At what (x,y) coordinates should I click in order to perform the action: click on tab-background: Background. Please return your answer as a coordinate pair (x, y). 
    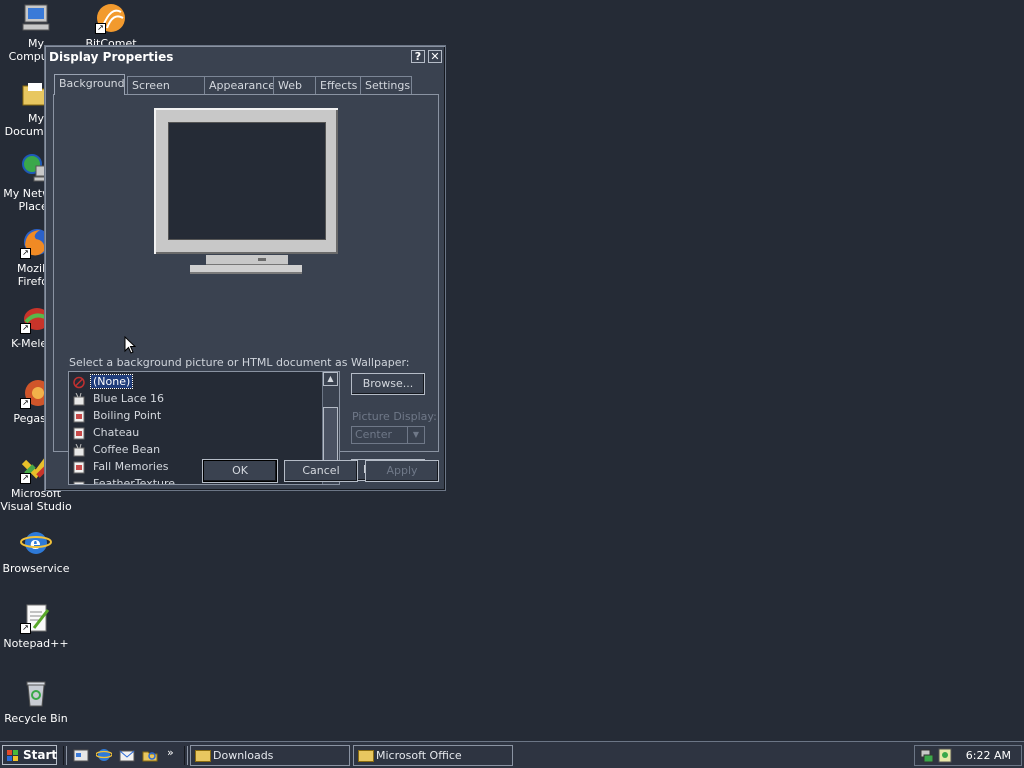
    Looking at the image, I should click on (89, 84).